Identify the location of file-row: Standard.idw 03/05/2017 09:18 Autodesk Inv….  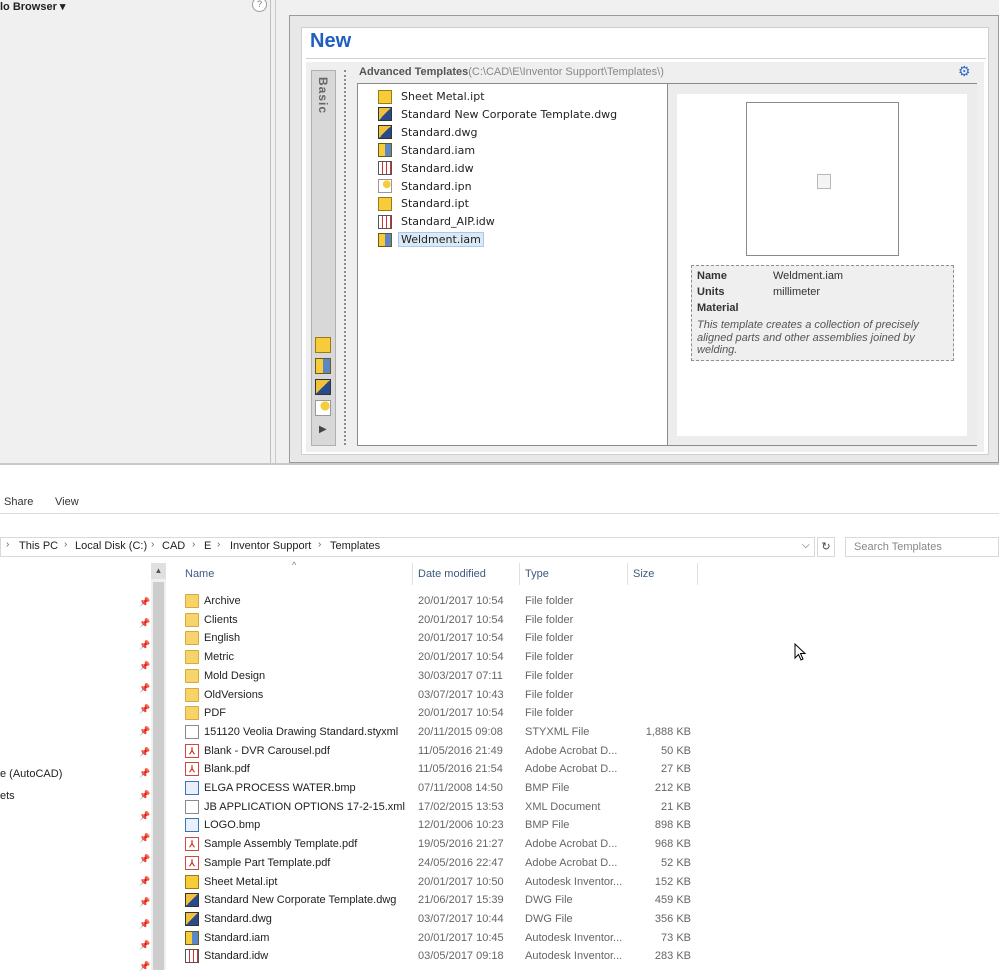
(445, 956).